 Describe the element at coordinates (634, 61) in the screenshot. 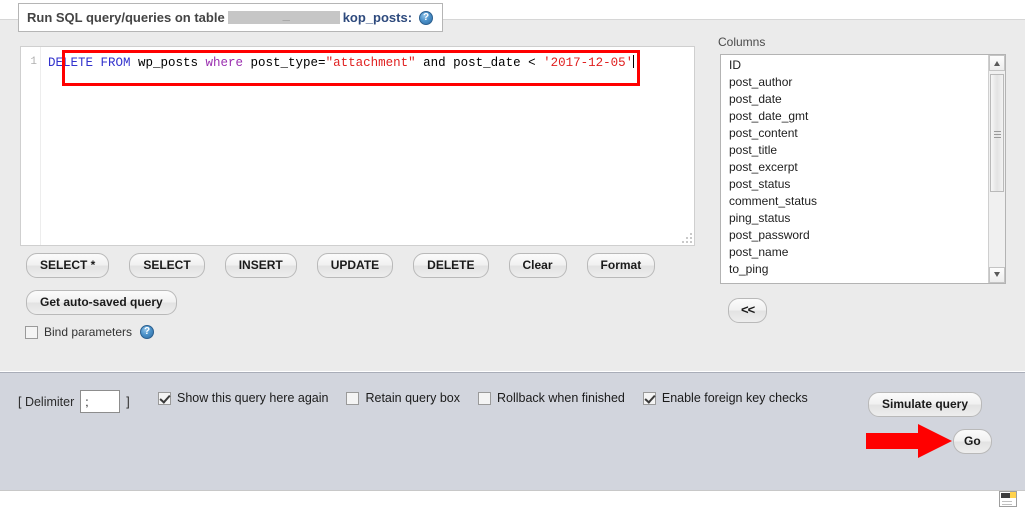

I see `text-caret` at that location.